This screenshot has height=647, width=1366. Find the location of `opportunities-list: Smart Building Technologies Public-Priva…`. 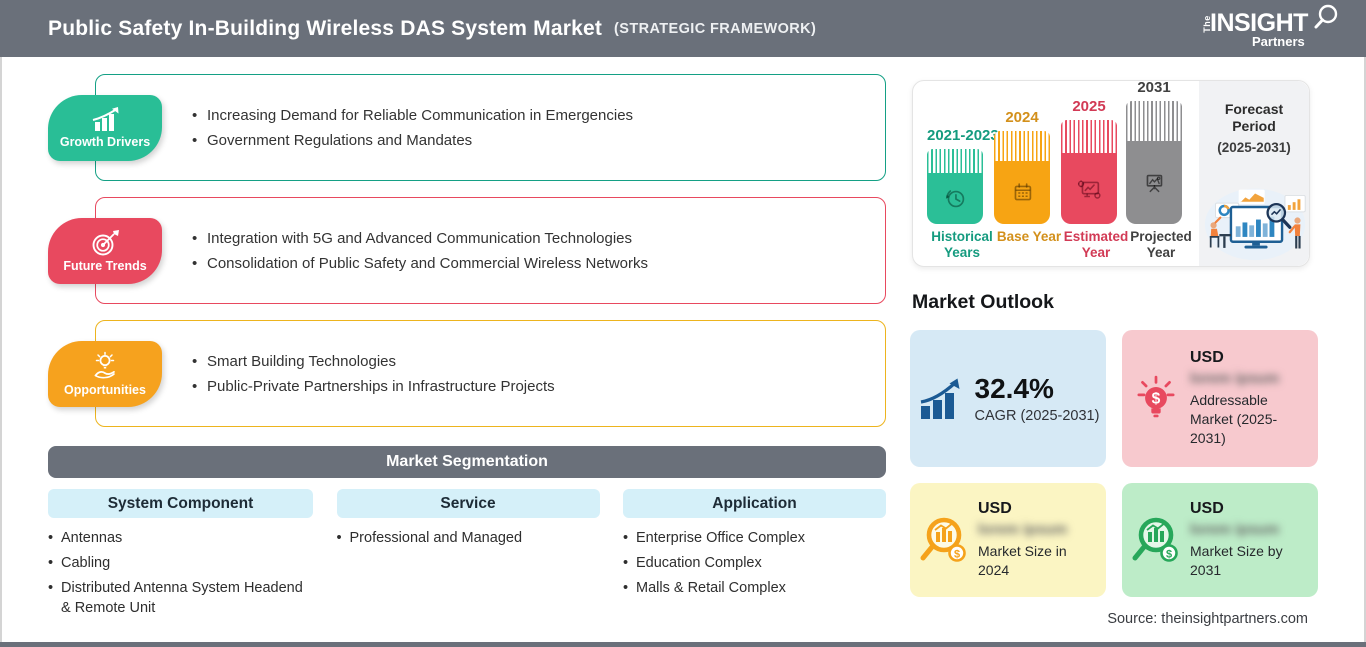

opportunities-list: Smart Building Technologies Public-Priva… is located at coordinates (372, 374).